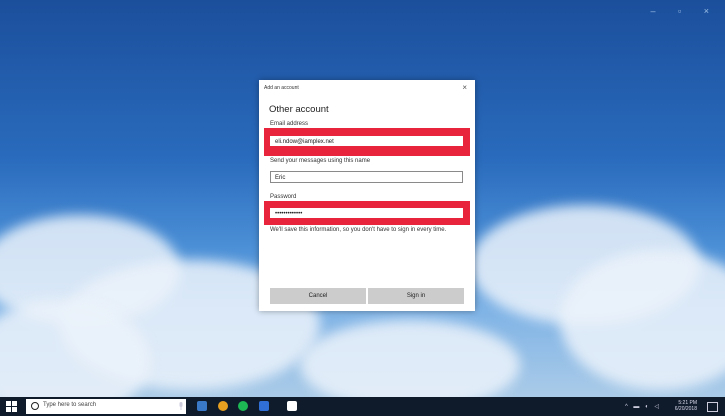 The width and height of the screenshot is (725, 416). I want to click on dialog-title: Add an account, so click(281, 88).